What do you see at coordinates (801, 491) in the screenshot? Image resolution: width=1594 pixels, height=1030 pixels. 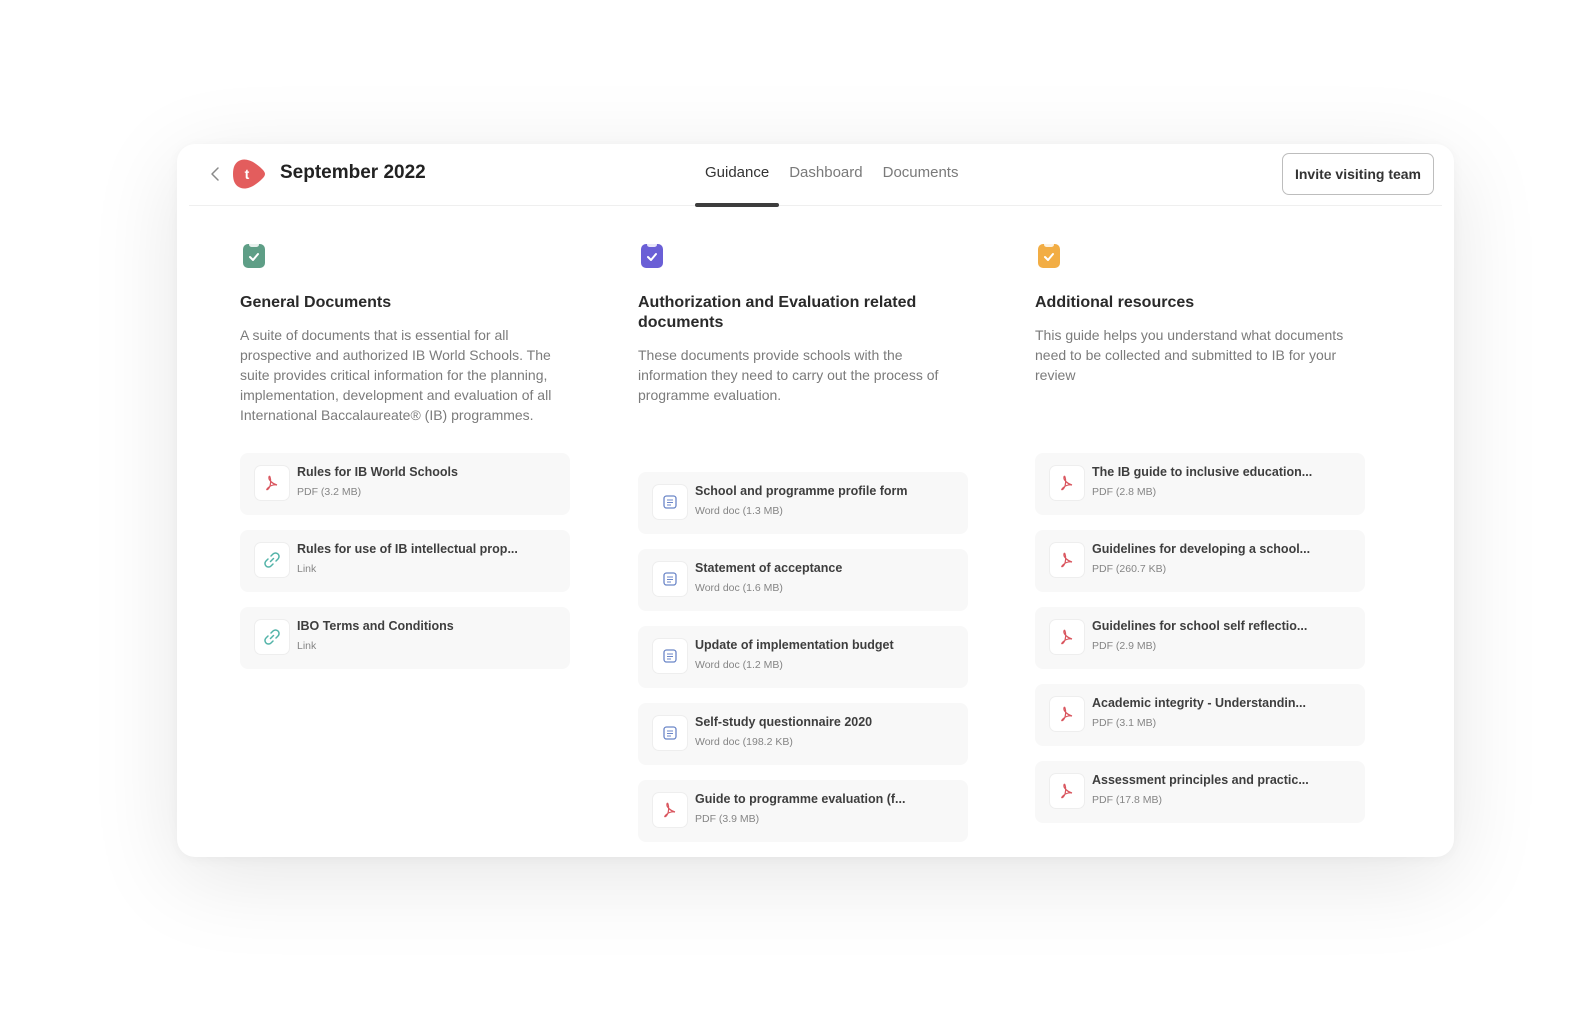 I see `document-name: School and programme profile form` at bounding box center [801, 491].